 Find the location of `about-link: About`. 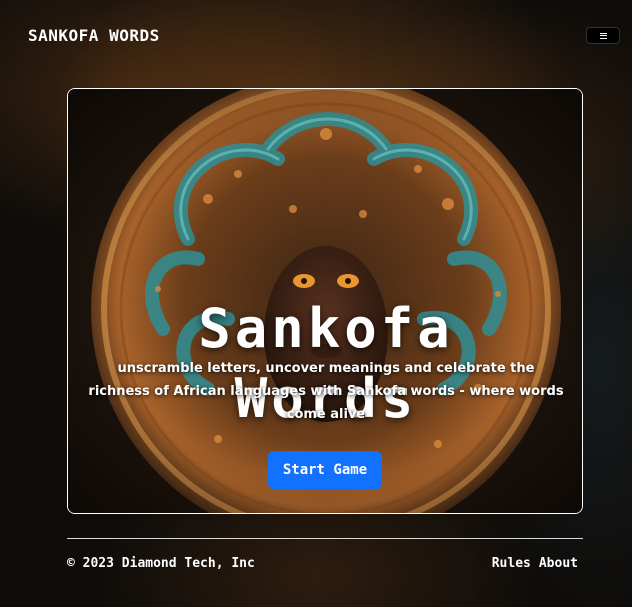

about-link: About is located at coordinates (558, 563).